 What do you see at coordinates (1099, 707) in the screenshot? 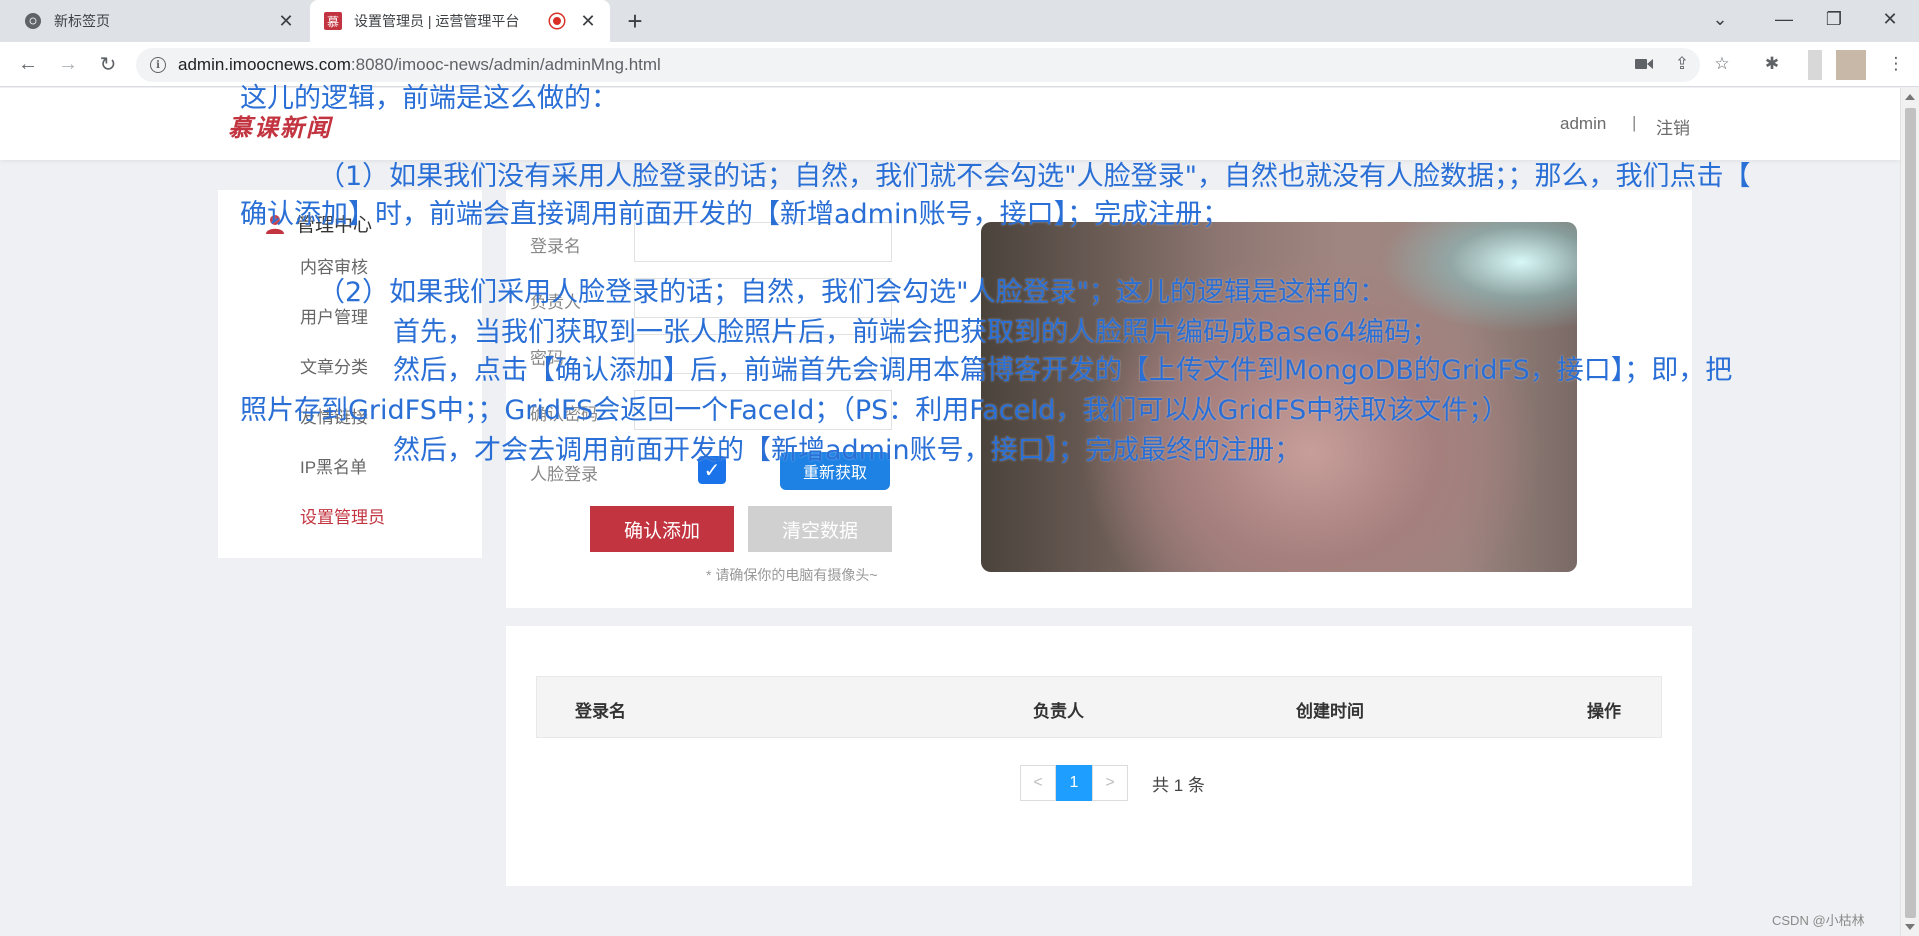
I see `table-header: 登录名 负责人 创建时间 操作` at bounding box center [1099, 707].